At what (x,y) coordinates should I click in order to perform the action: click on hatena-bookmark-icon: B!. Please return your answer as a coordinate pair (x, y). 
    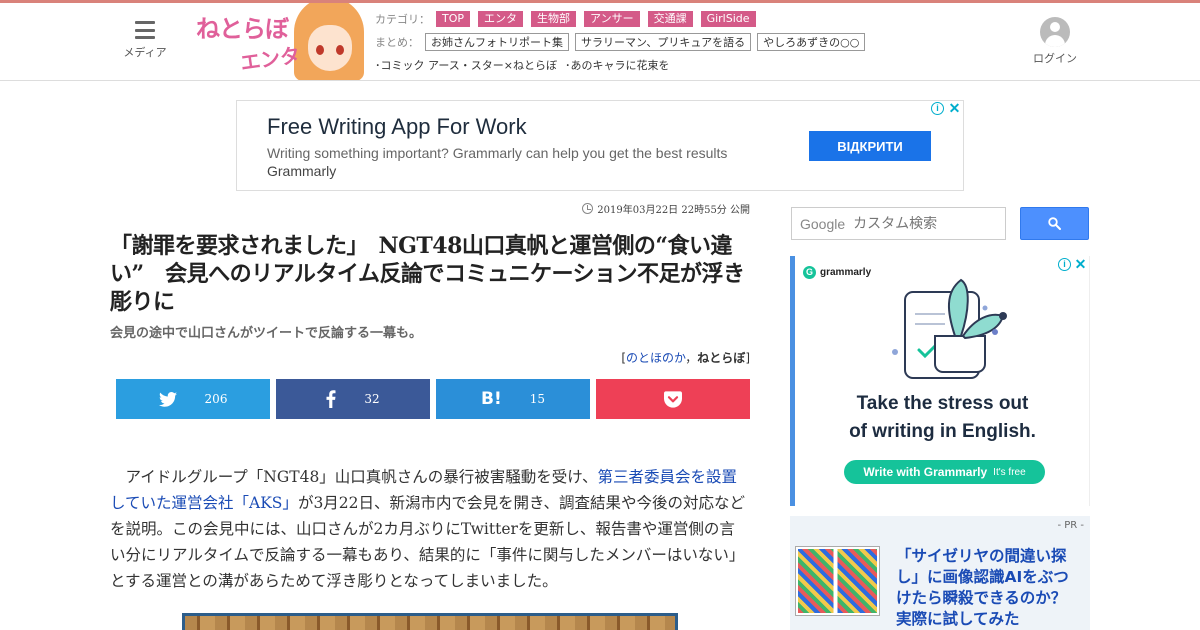
    Looking at the image, I should click on (491, 399).